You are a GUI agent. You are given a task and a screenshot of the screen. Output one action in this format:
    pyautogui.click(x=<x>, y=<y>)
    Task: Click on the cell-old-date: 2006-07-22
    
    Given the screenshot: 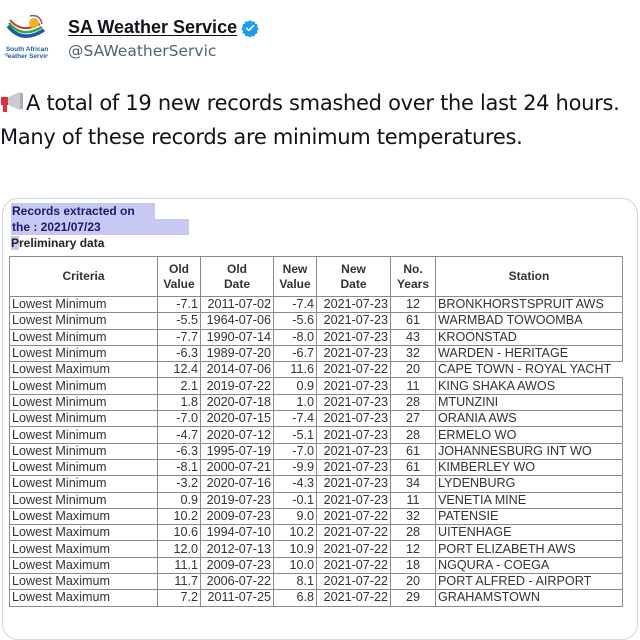 What is the action you would take?
    pyautogui.click(x=237, y=582)
    